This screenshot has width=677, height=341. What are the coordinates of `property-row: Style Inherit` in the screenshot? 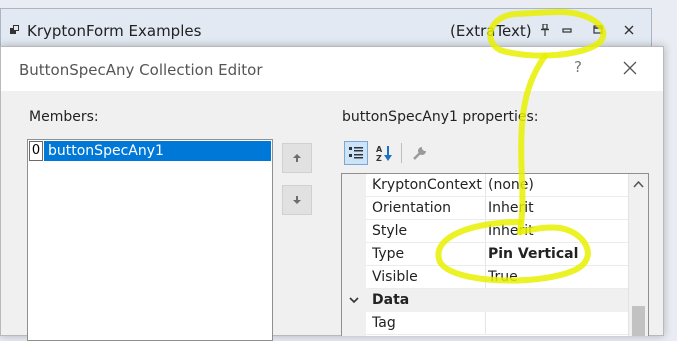 It's located at (485, 231).